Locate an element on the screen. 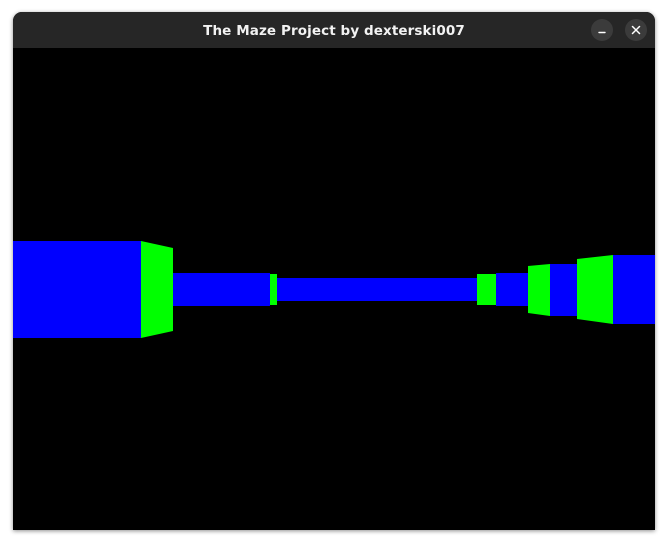 The image size is (668, 546). window-title: The Maze Project by dexterski007 is located at coordinates (334, 30).